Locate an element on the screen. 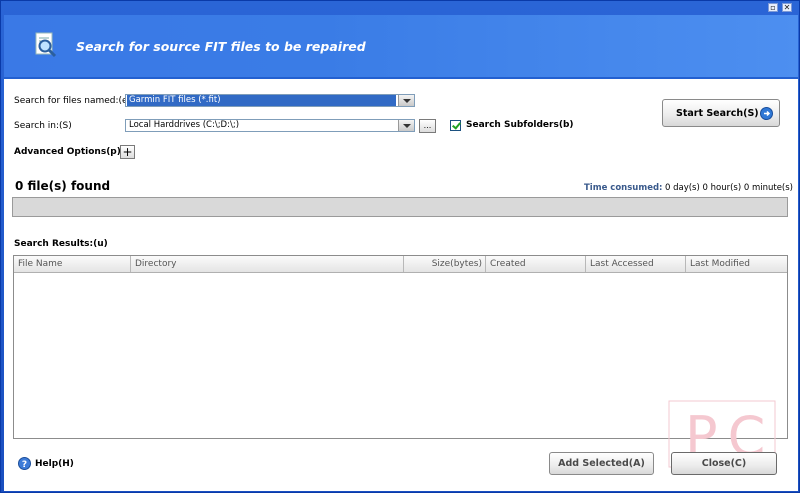  close-icon: ✕ is located at coordinates (787, 7).